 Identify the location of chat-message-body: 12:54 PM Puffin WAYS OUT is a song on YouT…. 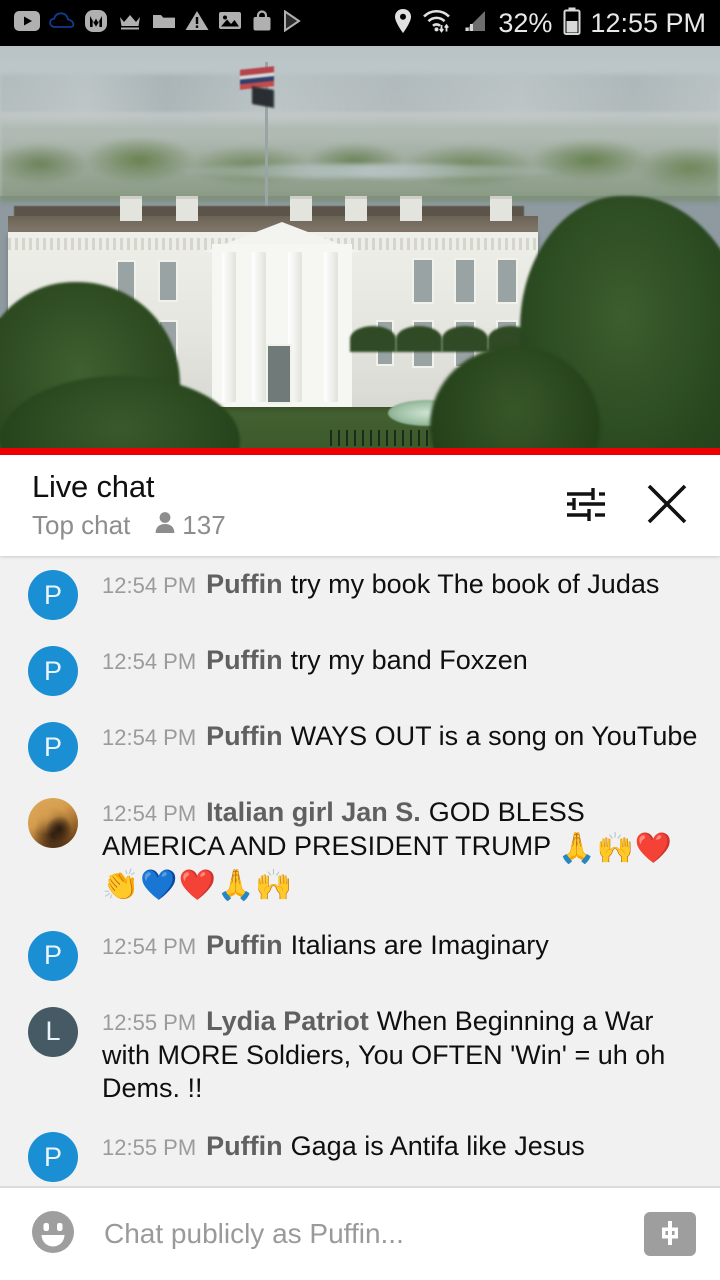
(402, 737).